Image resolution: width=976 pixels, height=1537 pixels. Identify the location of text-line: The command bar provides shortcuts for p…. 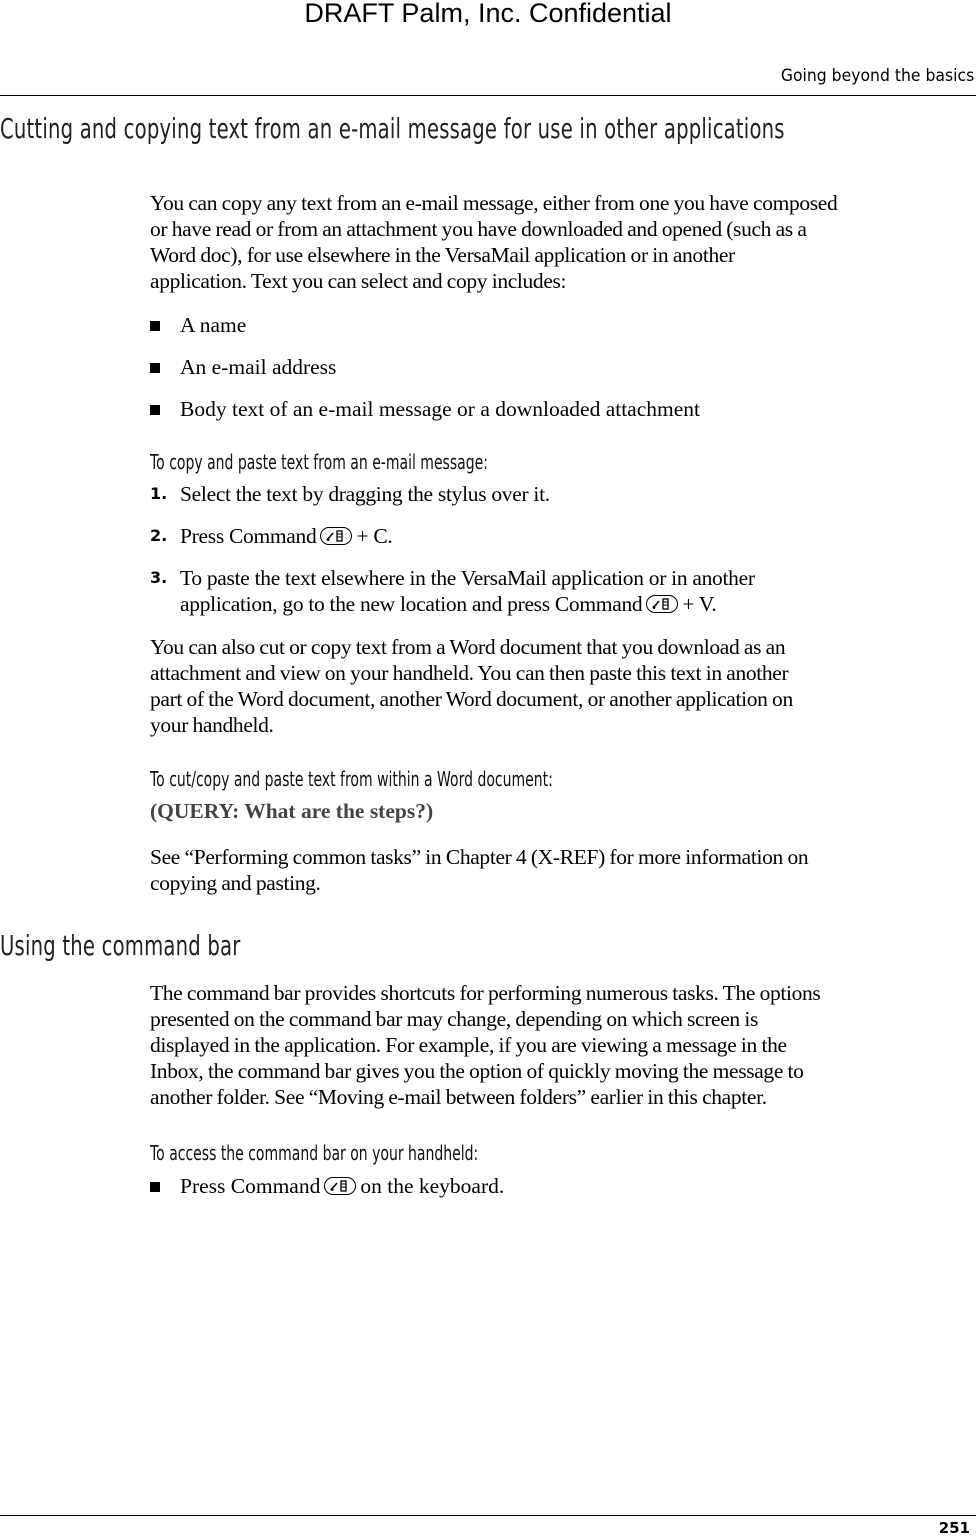
(485, 993).